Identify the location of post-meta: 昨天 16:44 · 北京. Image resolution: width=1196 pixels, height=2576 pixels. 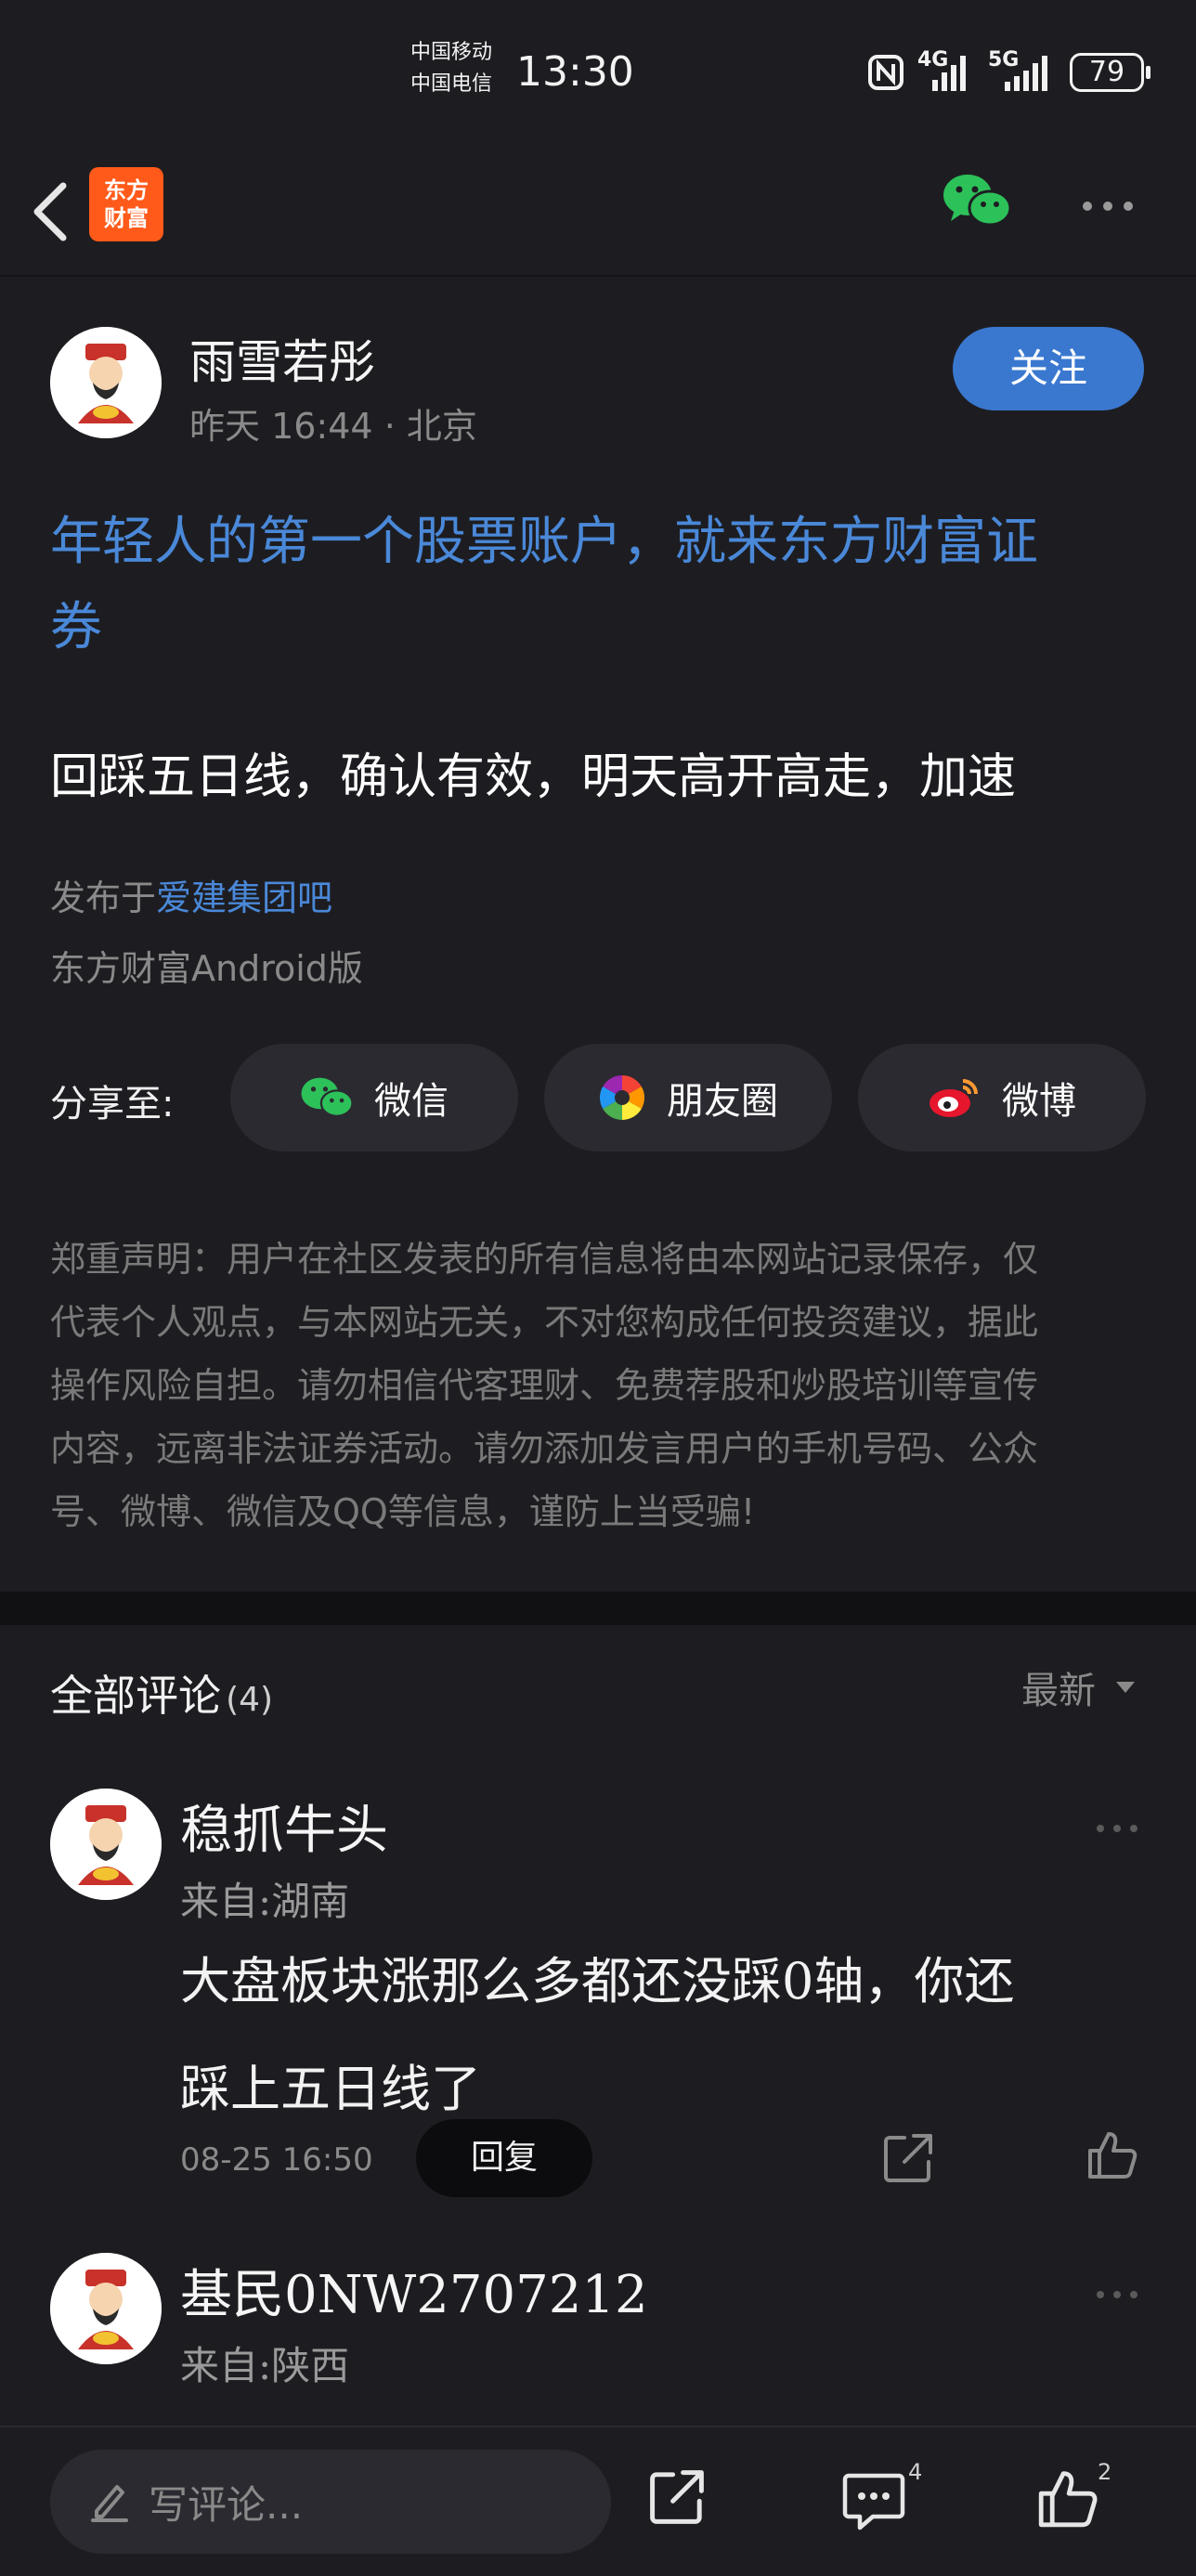
(333, 423).